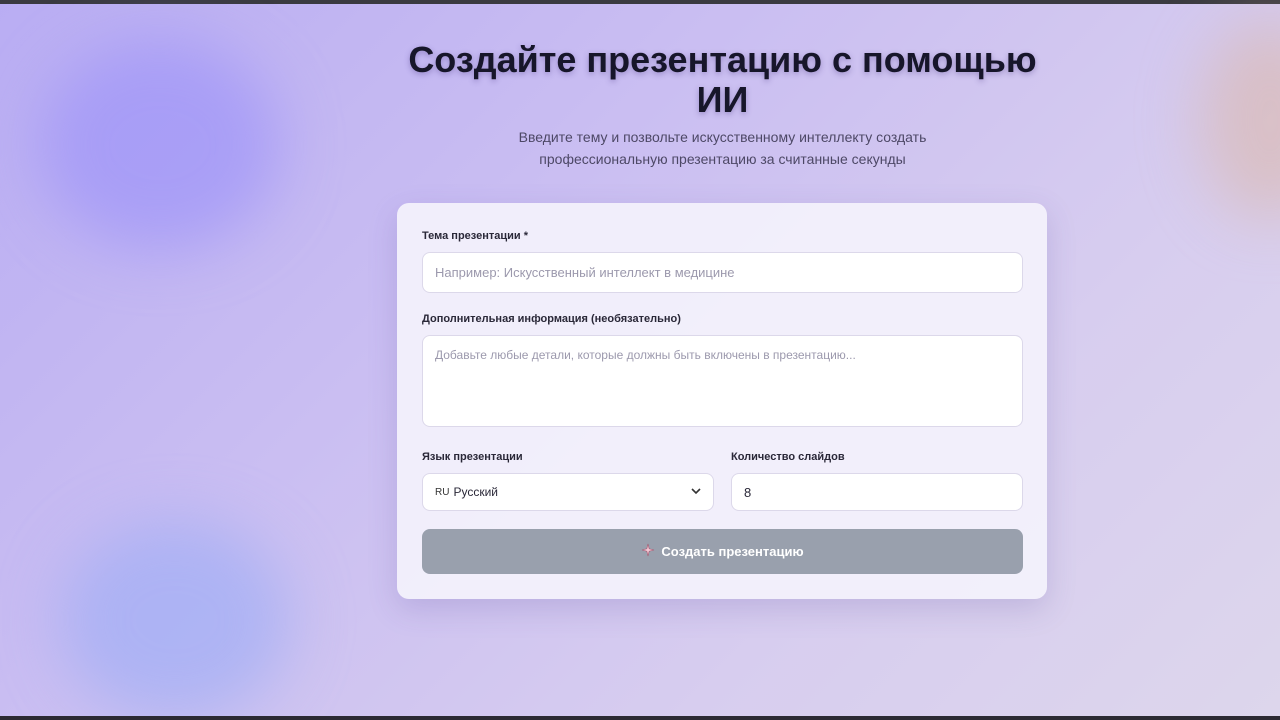  What do you see at coordinates (788, 457) in the screenshot?
I see `slides-count-label: Количество слайдов` at bounding box center [788, 457].